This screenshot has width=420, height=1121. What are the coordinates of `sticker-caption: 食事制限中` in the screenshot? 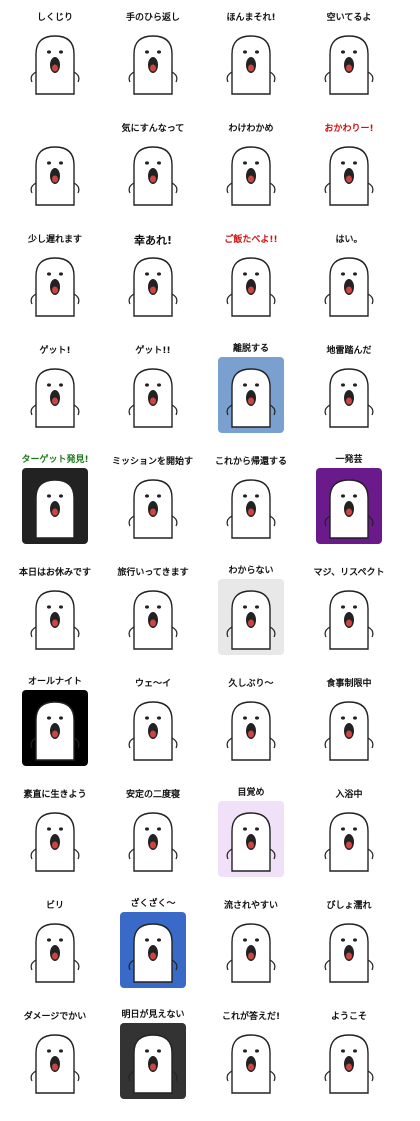 It's located at (349, 684).